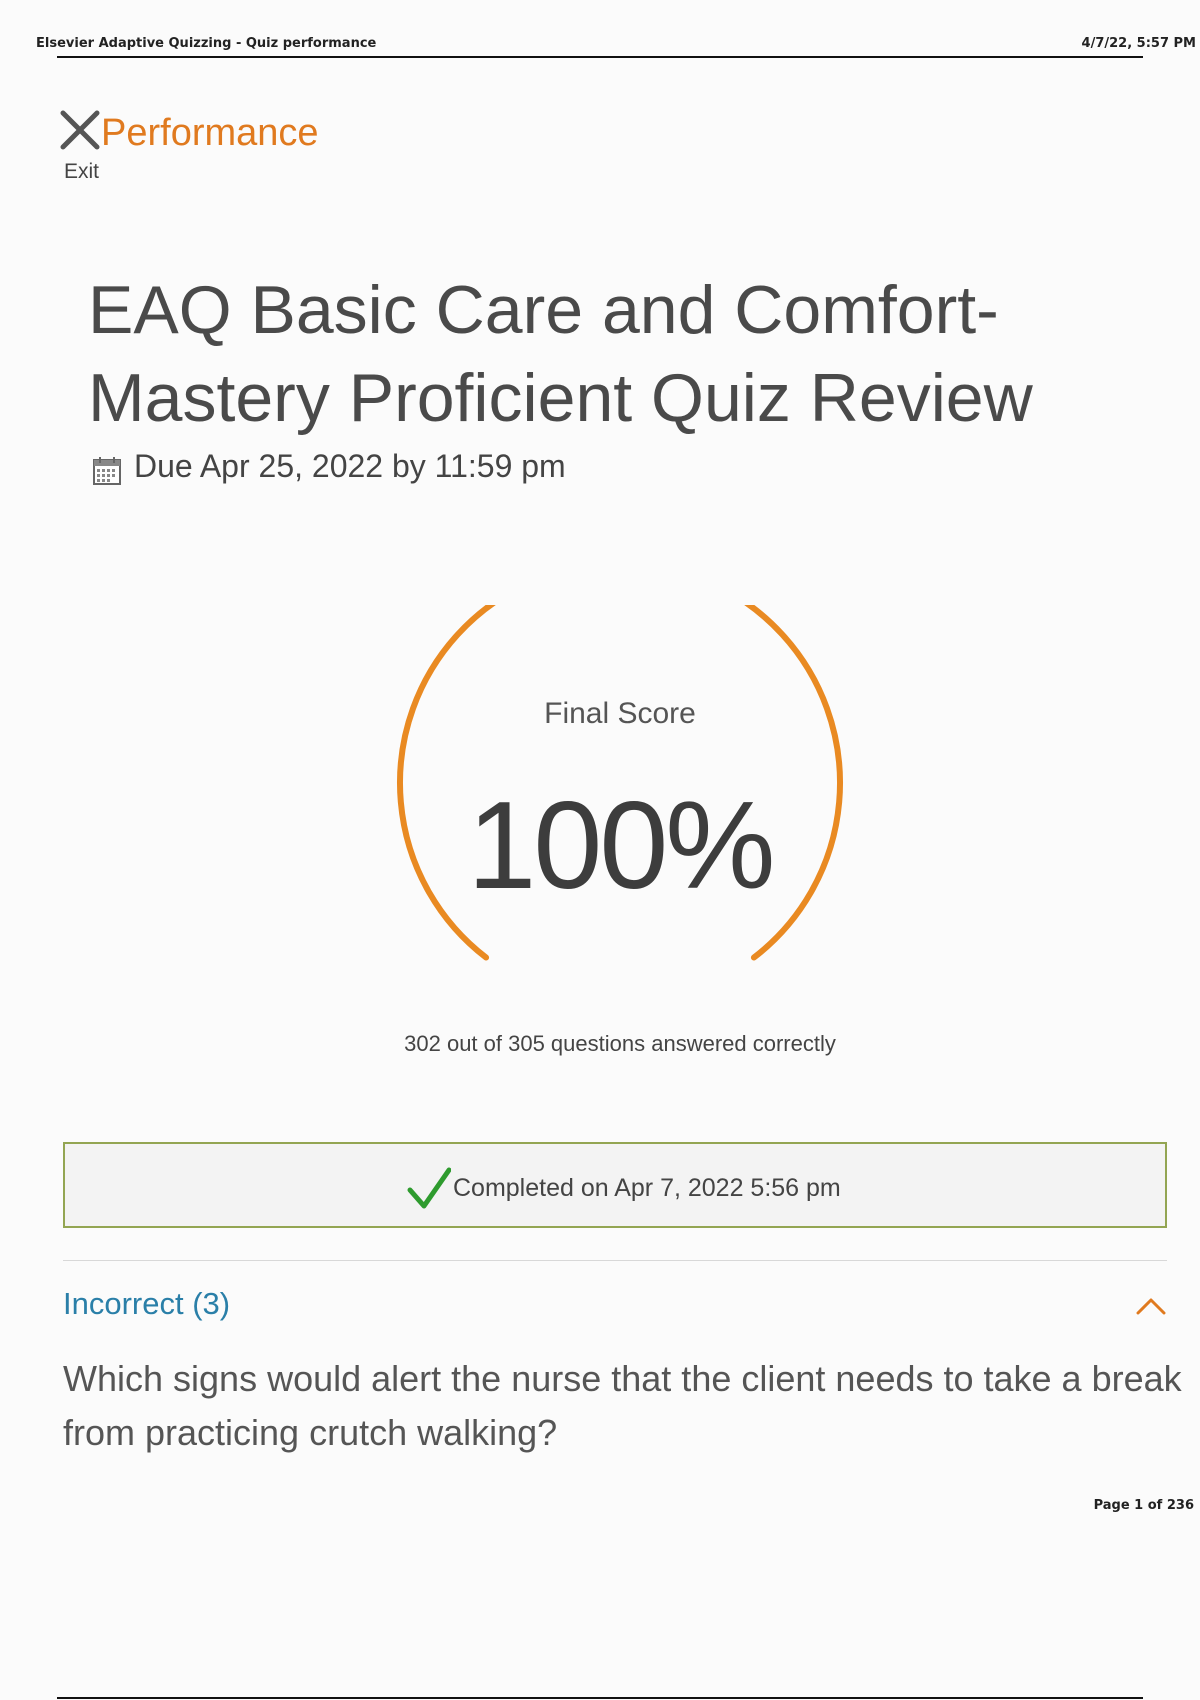 The image size is (1200, 1700). What do you see at coordinates (615, 1260) in the screenshot?
I see `section-divider` at bounding box center [615, 1260].